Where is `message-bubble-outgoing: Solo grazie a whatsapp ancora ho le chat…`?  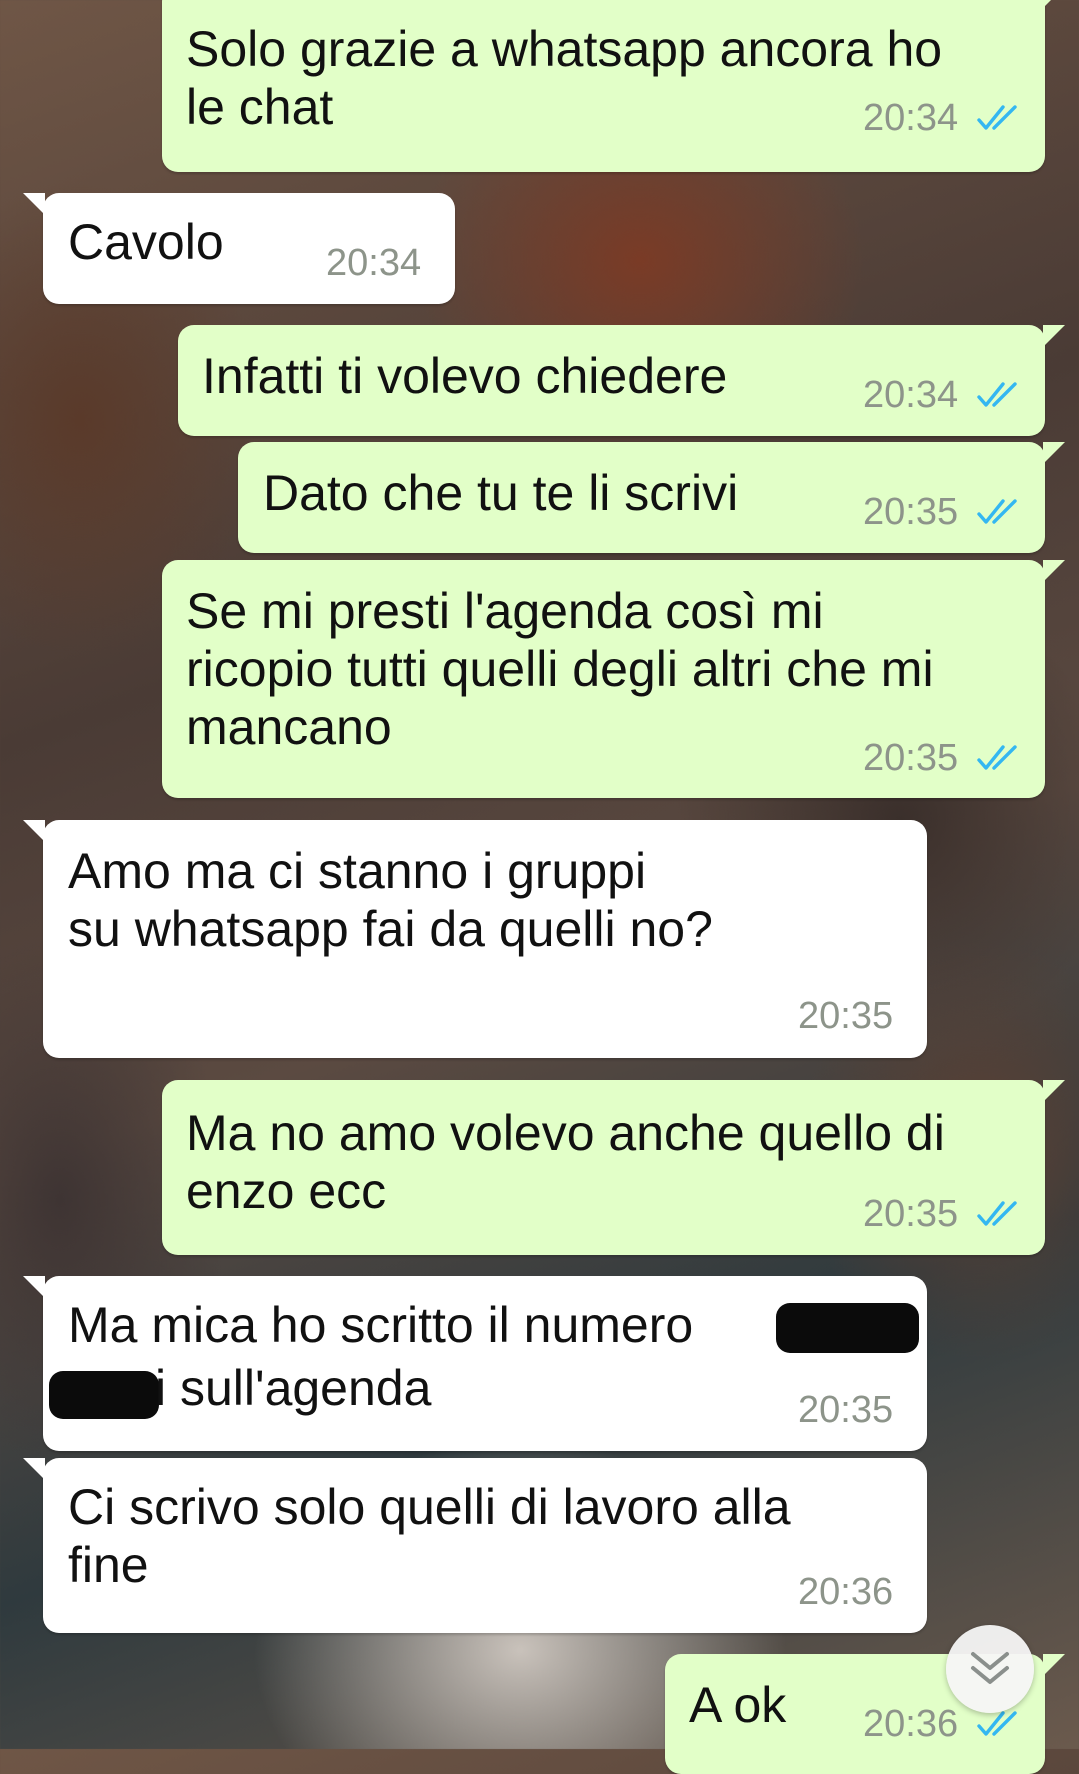 message-bubble-outgoing: Solo grazie a whatsapp ancora ho le chat… is located at coordinates (613, 86).